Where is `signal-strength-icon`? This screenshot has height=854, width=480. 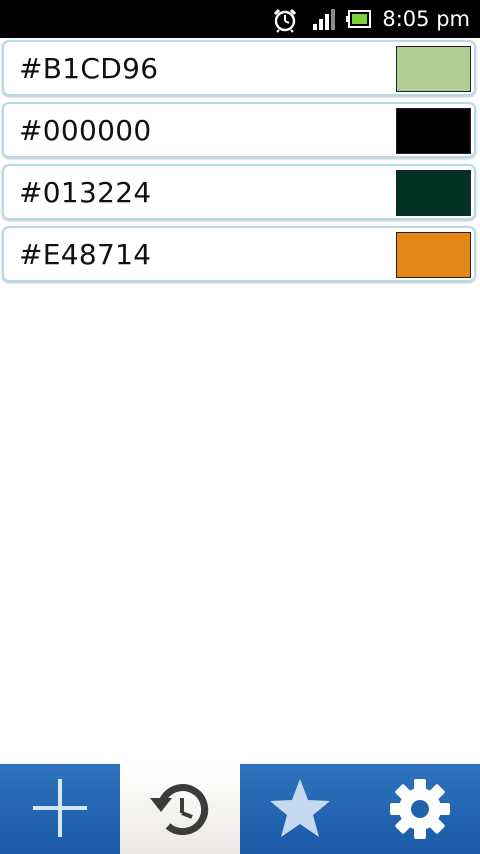 signal-strength-icon is located at coordinates (324, 21).